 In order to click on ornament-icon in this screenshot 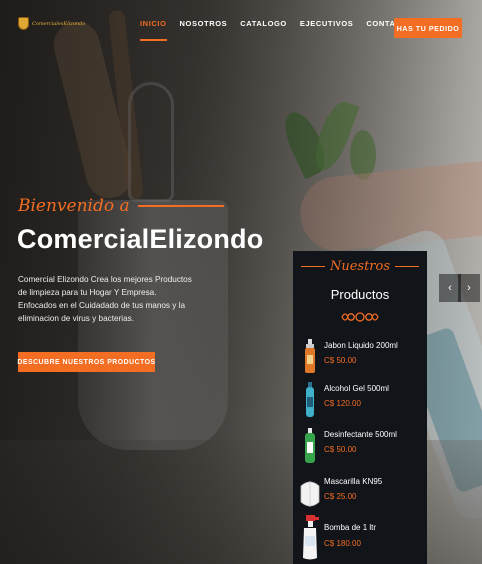, I will do `click(360, 317)`.